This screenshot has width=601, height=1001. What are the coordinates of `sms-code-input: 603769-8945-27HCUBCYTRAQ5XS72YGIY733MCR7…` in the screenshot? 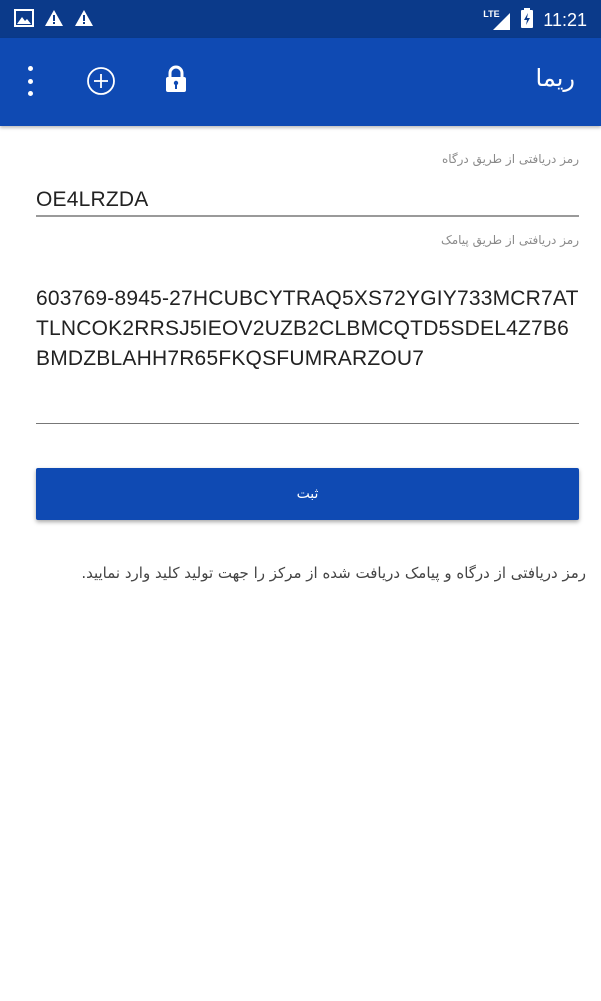 It's located at (308, 329).